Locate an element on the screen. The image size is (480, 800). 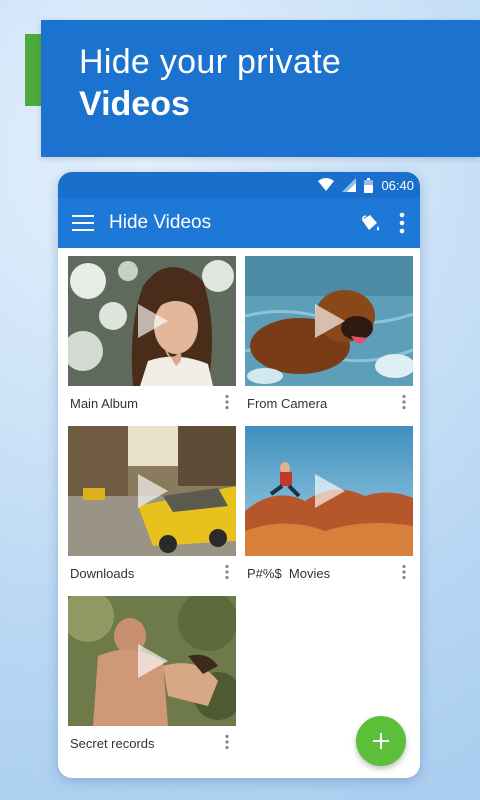
status-bar: 06:40 is located at coordinates (239, 185).